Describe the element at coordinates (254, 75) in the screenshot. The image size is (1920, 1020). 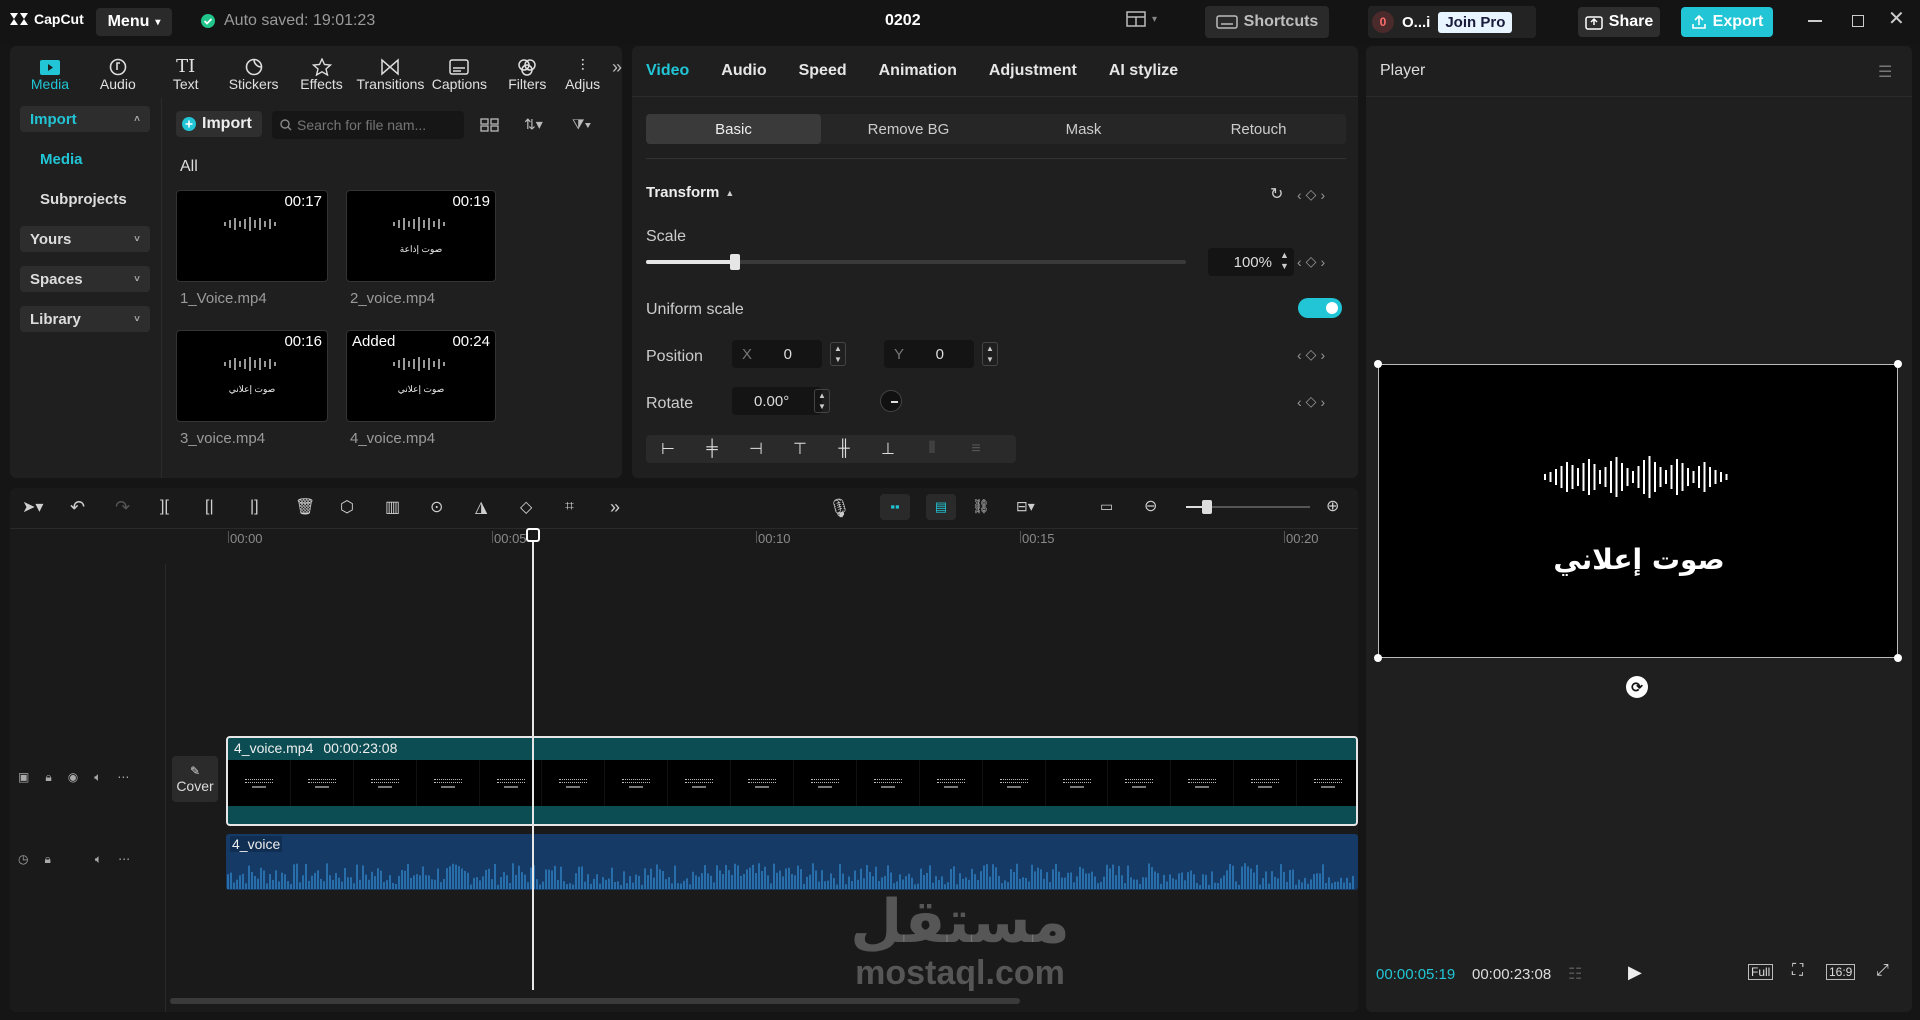
I see `tab-stickers: Stickers` at that location.